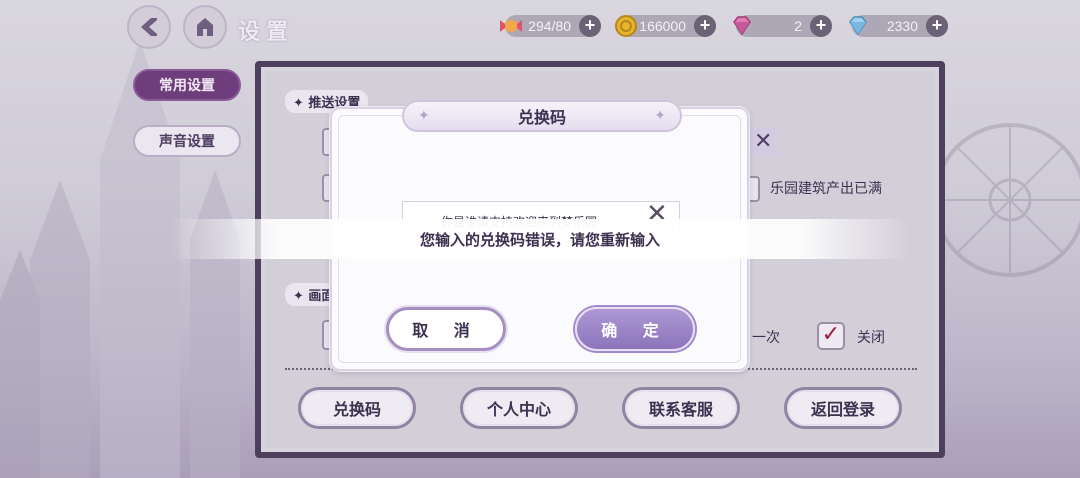 The width and height of the screenshot is (1080, 478). I want to click on resource-candy: 294/80 +, so click(550, 26).